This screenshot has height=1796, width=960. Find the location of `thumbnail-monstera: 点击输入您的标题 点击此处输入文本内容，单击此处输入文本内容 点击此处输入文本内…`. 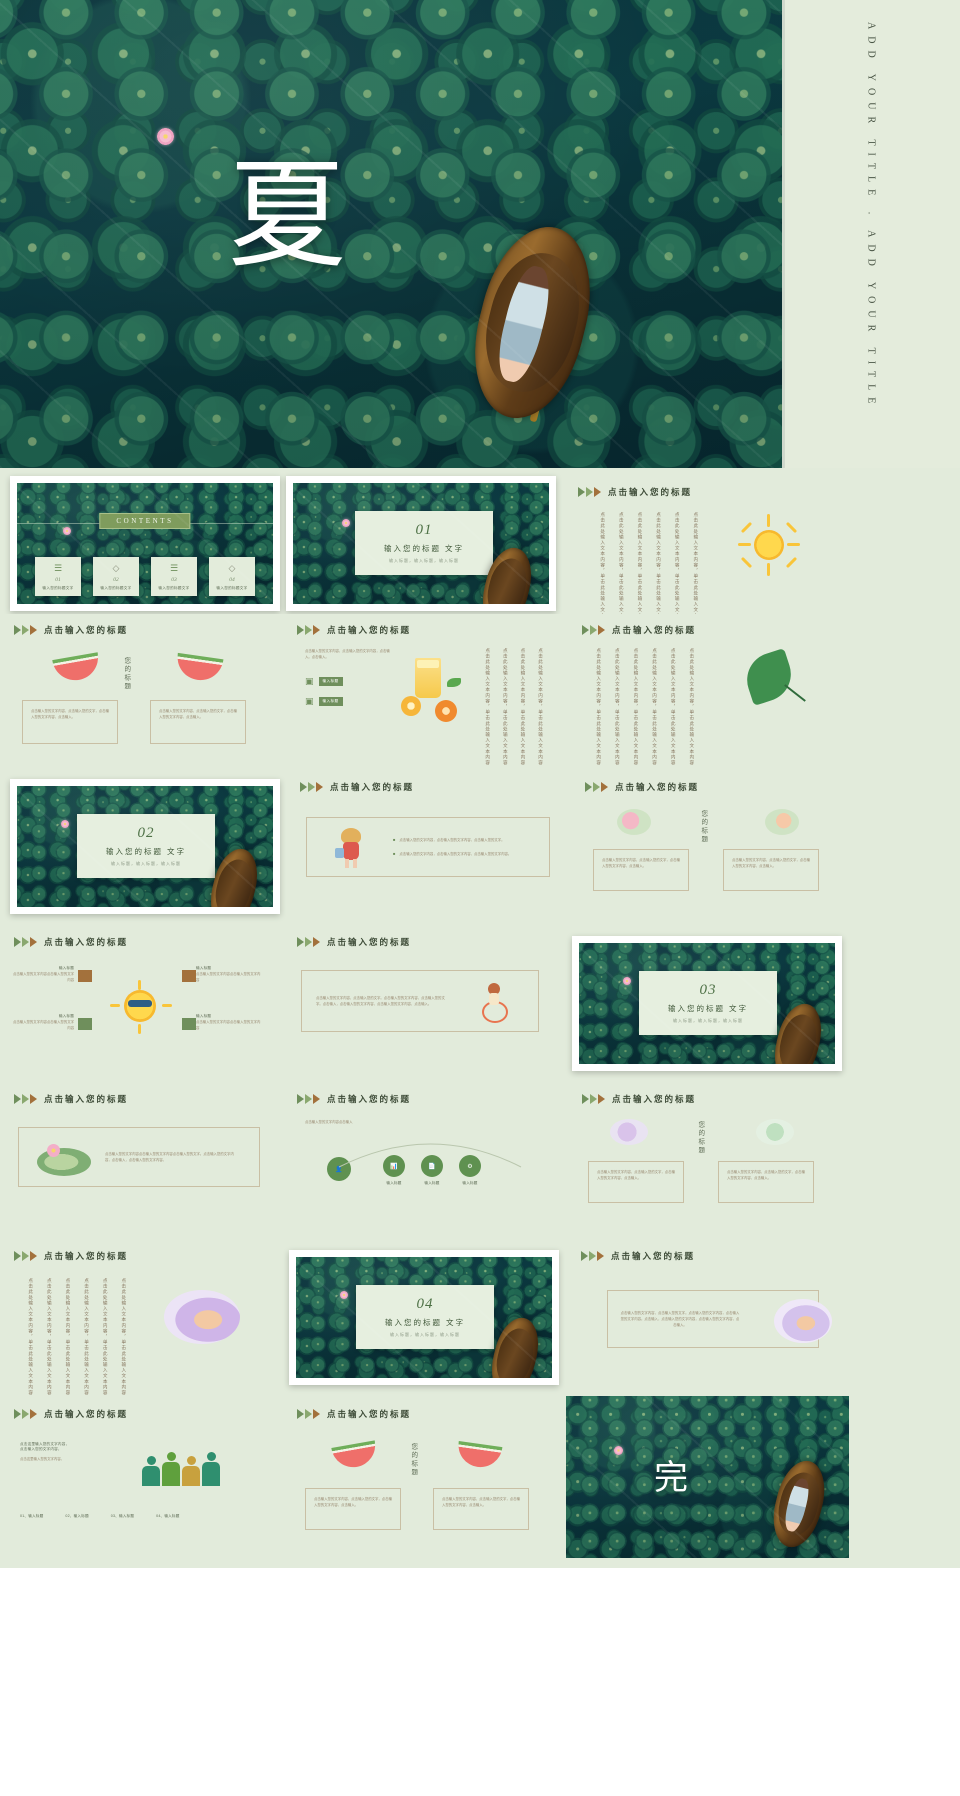

thumbnail-monstera: 点击输入您的标题 点击此处输入文本内容，单击此处输入文本内容 点击此处输入文本内… is located at coordinates (707, 692).